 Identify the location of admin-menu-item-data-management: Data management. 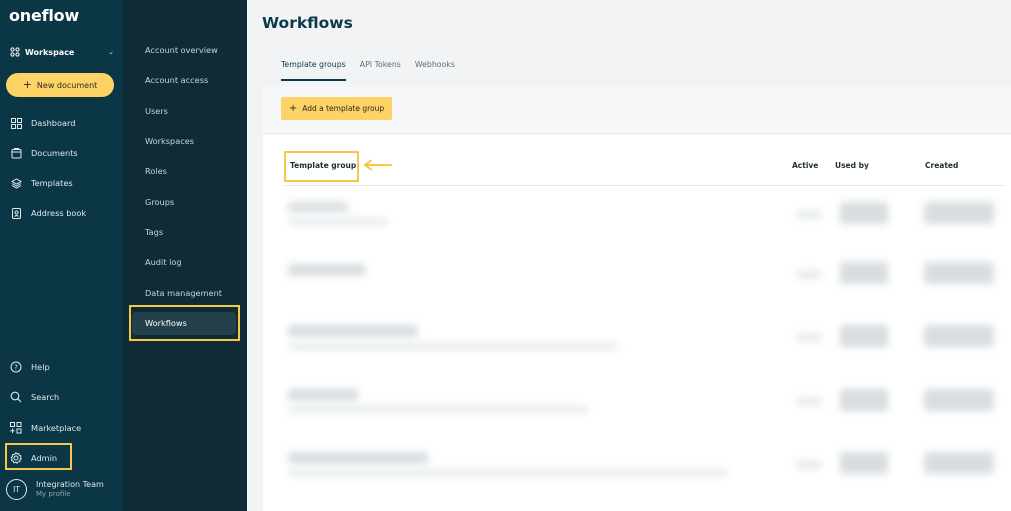
(183, 293).